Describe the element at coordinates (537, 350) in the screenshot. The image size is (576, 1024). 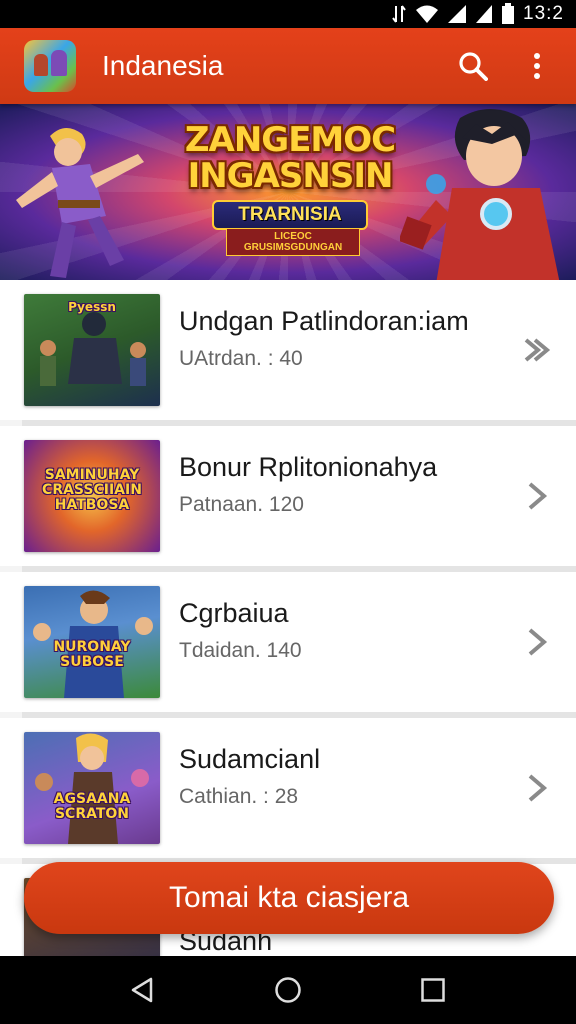
I see `double-chevron-right-icon` at that location.